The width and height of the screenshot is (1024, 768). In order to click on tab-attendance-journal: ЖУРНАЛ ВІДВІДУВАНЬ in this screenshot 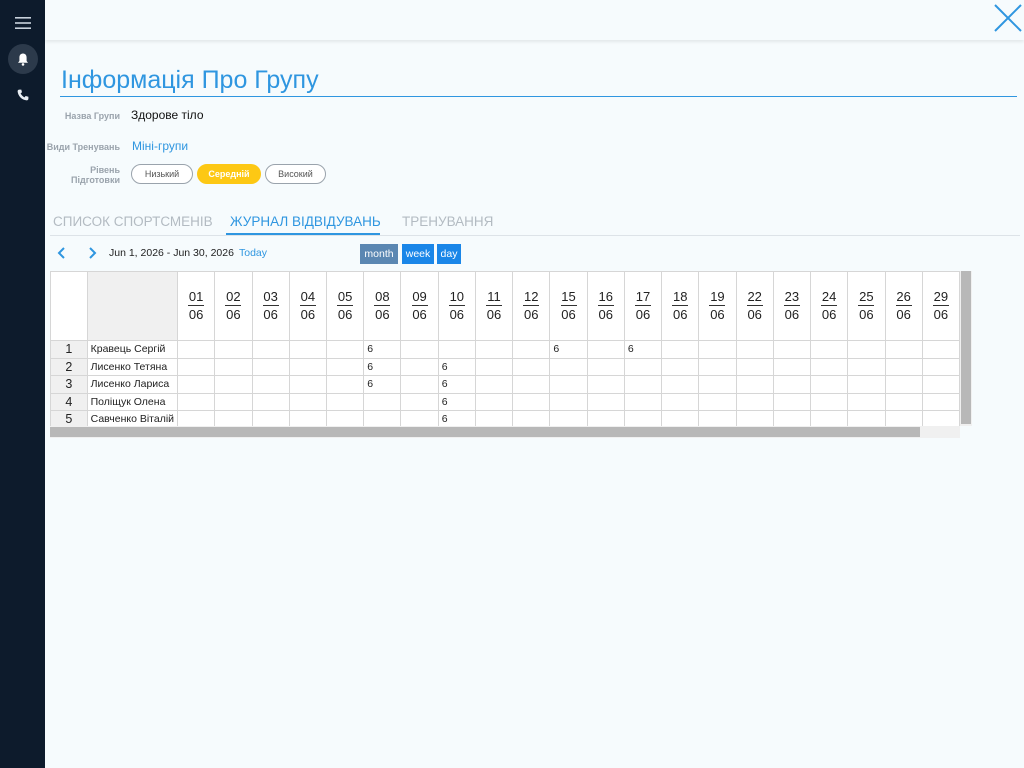, I will do `click(305, 221)`.